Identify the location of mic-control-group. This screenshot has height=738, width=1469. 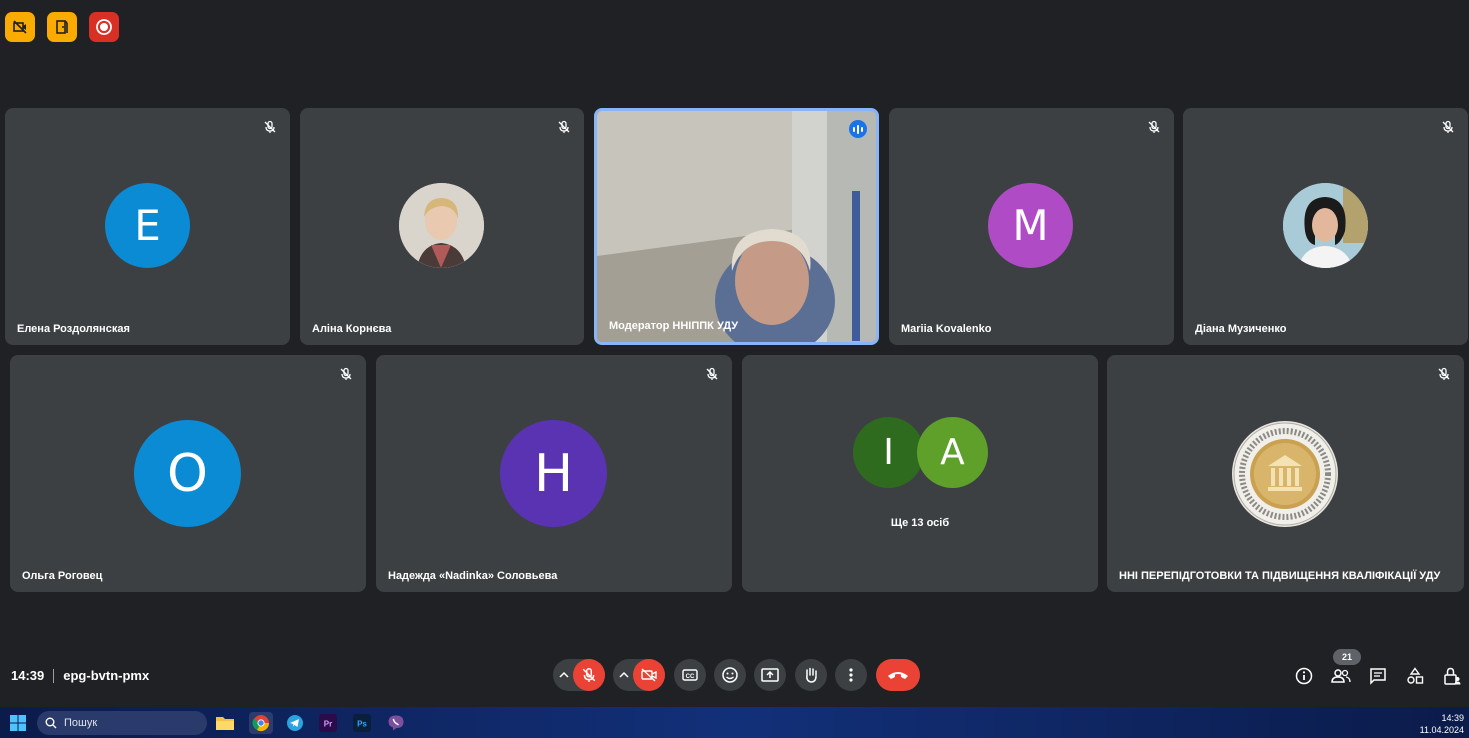
(579, 675).